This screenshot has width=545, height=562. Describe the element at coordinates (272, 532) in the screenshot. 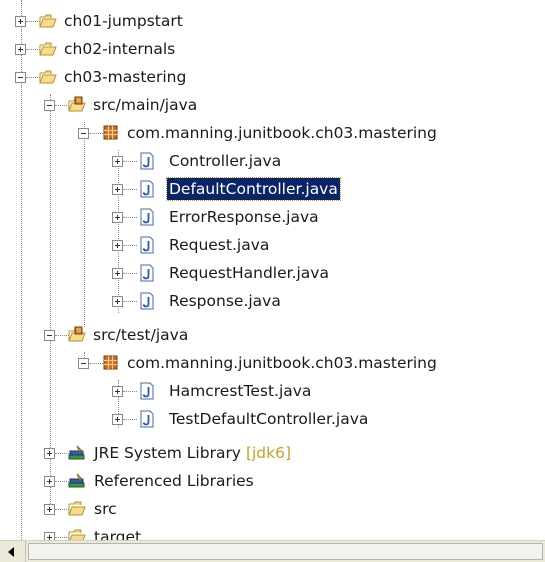

I see `tree-item-target: target` at that location.